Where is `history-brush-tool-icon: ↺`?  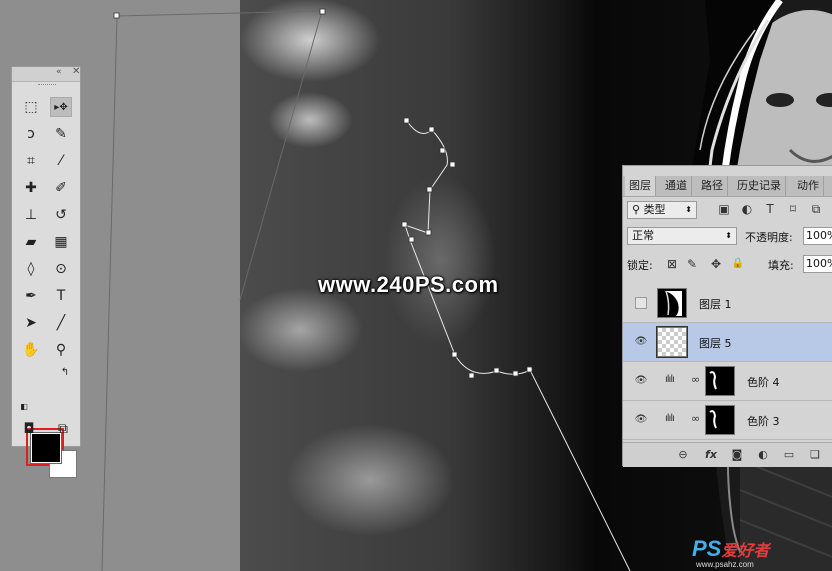 history-brush-tool-icon: ↺ is located at coordinates (61, 215).